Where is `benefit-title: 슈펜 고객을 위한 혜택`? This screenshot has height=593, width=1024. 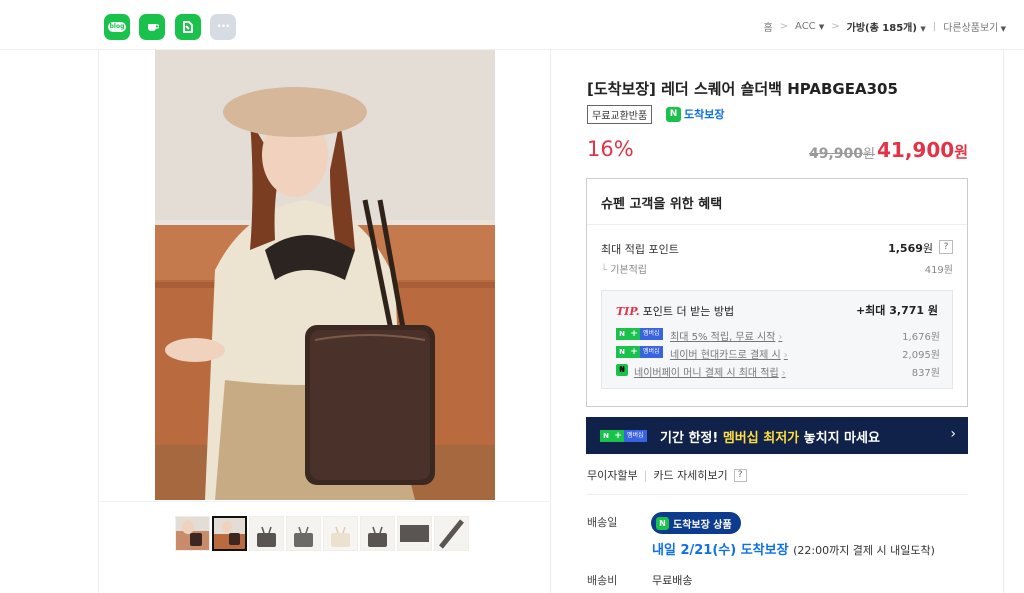 benefit-title: 슈펜 고객을 위한 혜택 is located at coordinates (662, 204).